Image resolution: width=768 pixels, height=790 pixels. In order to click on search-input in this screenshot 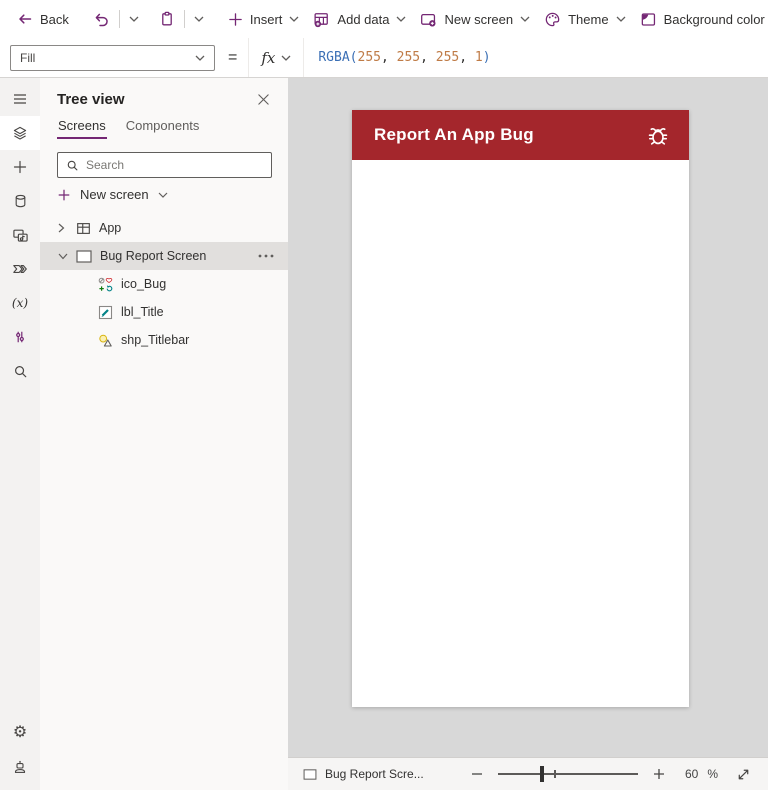, I will do `click(174, 165)`.